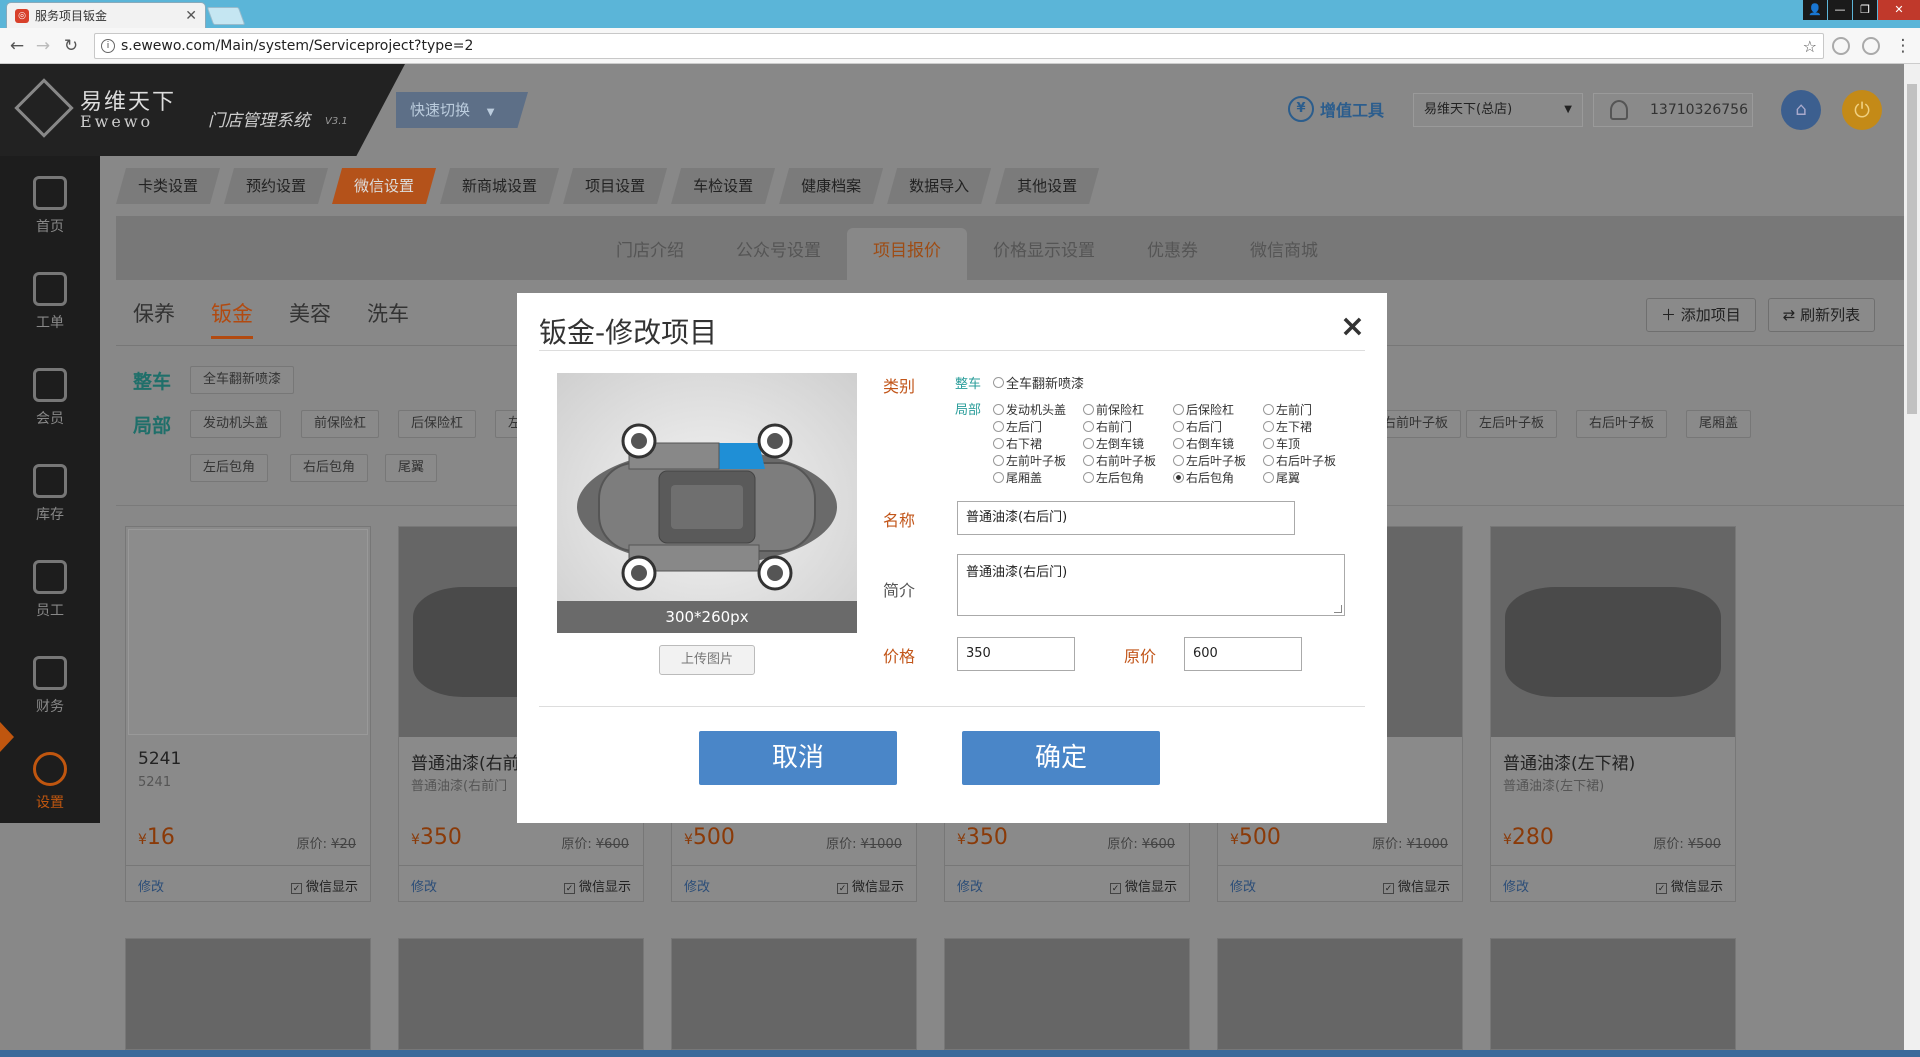 The width and height of the screenshot is (1920, 1057). What do you see at coordinates (1113, 409) in the screenshot?
I see `radio-part-option: 前保险杠` at bounding box center [1113, 409].